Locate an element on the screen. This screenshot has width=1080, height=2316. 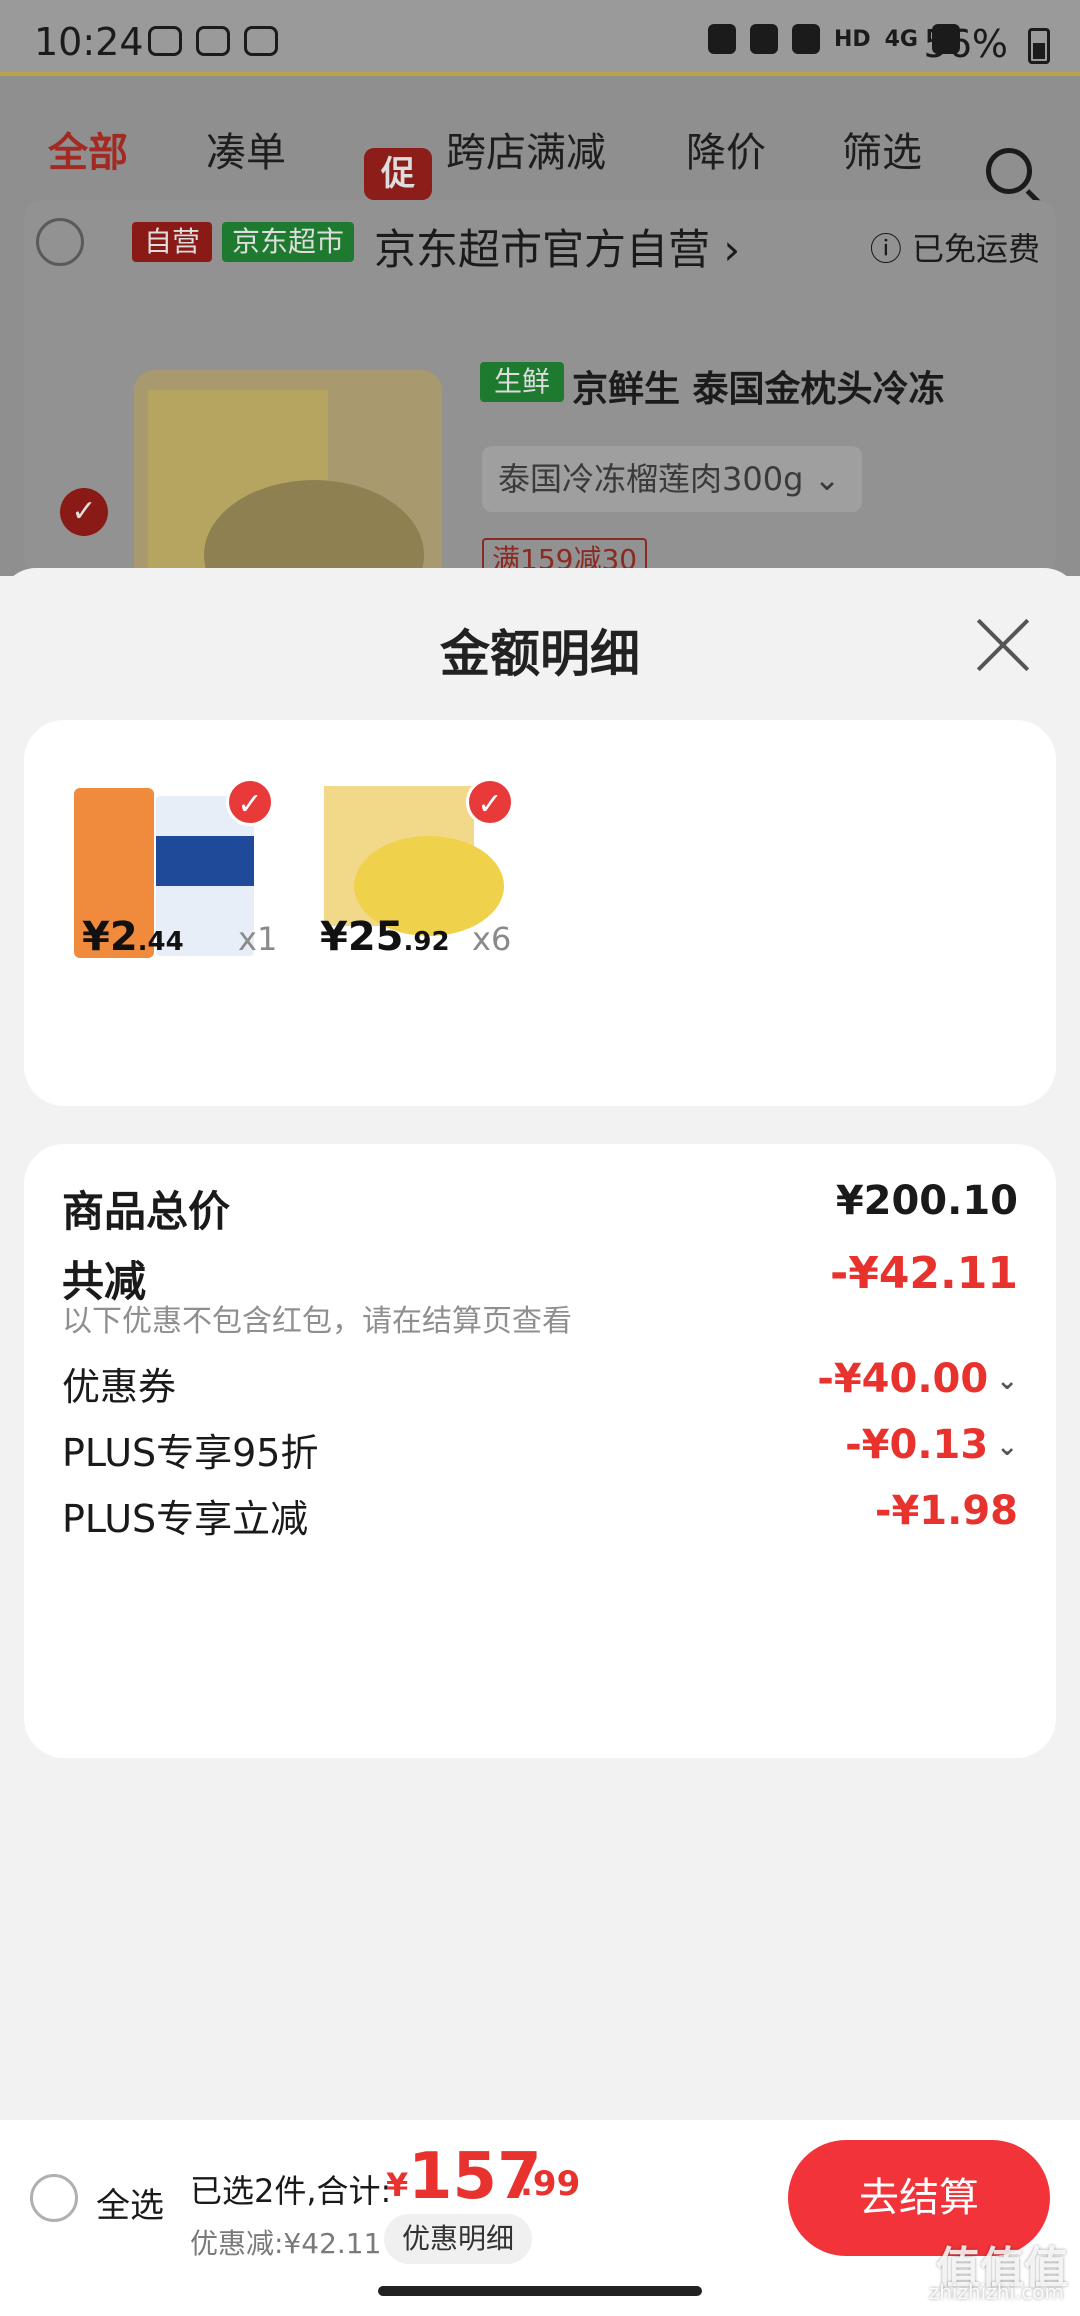
item-price: ¥2.44 is located at coordinates (133, 937).